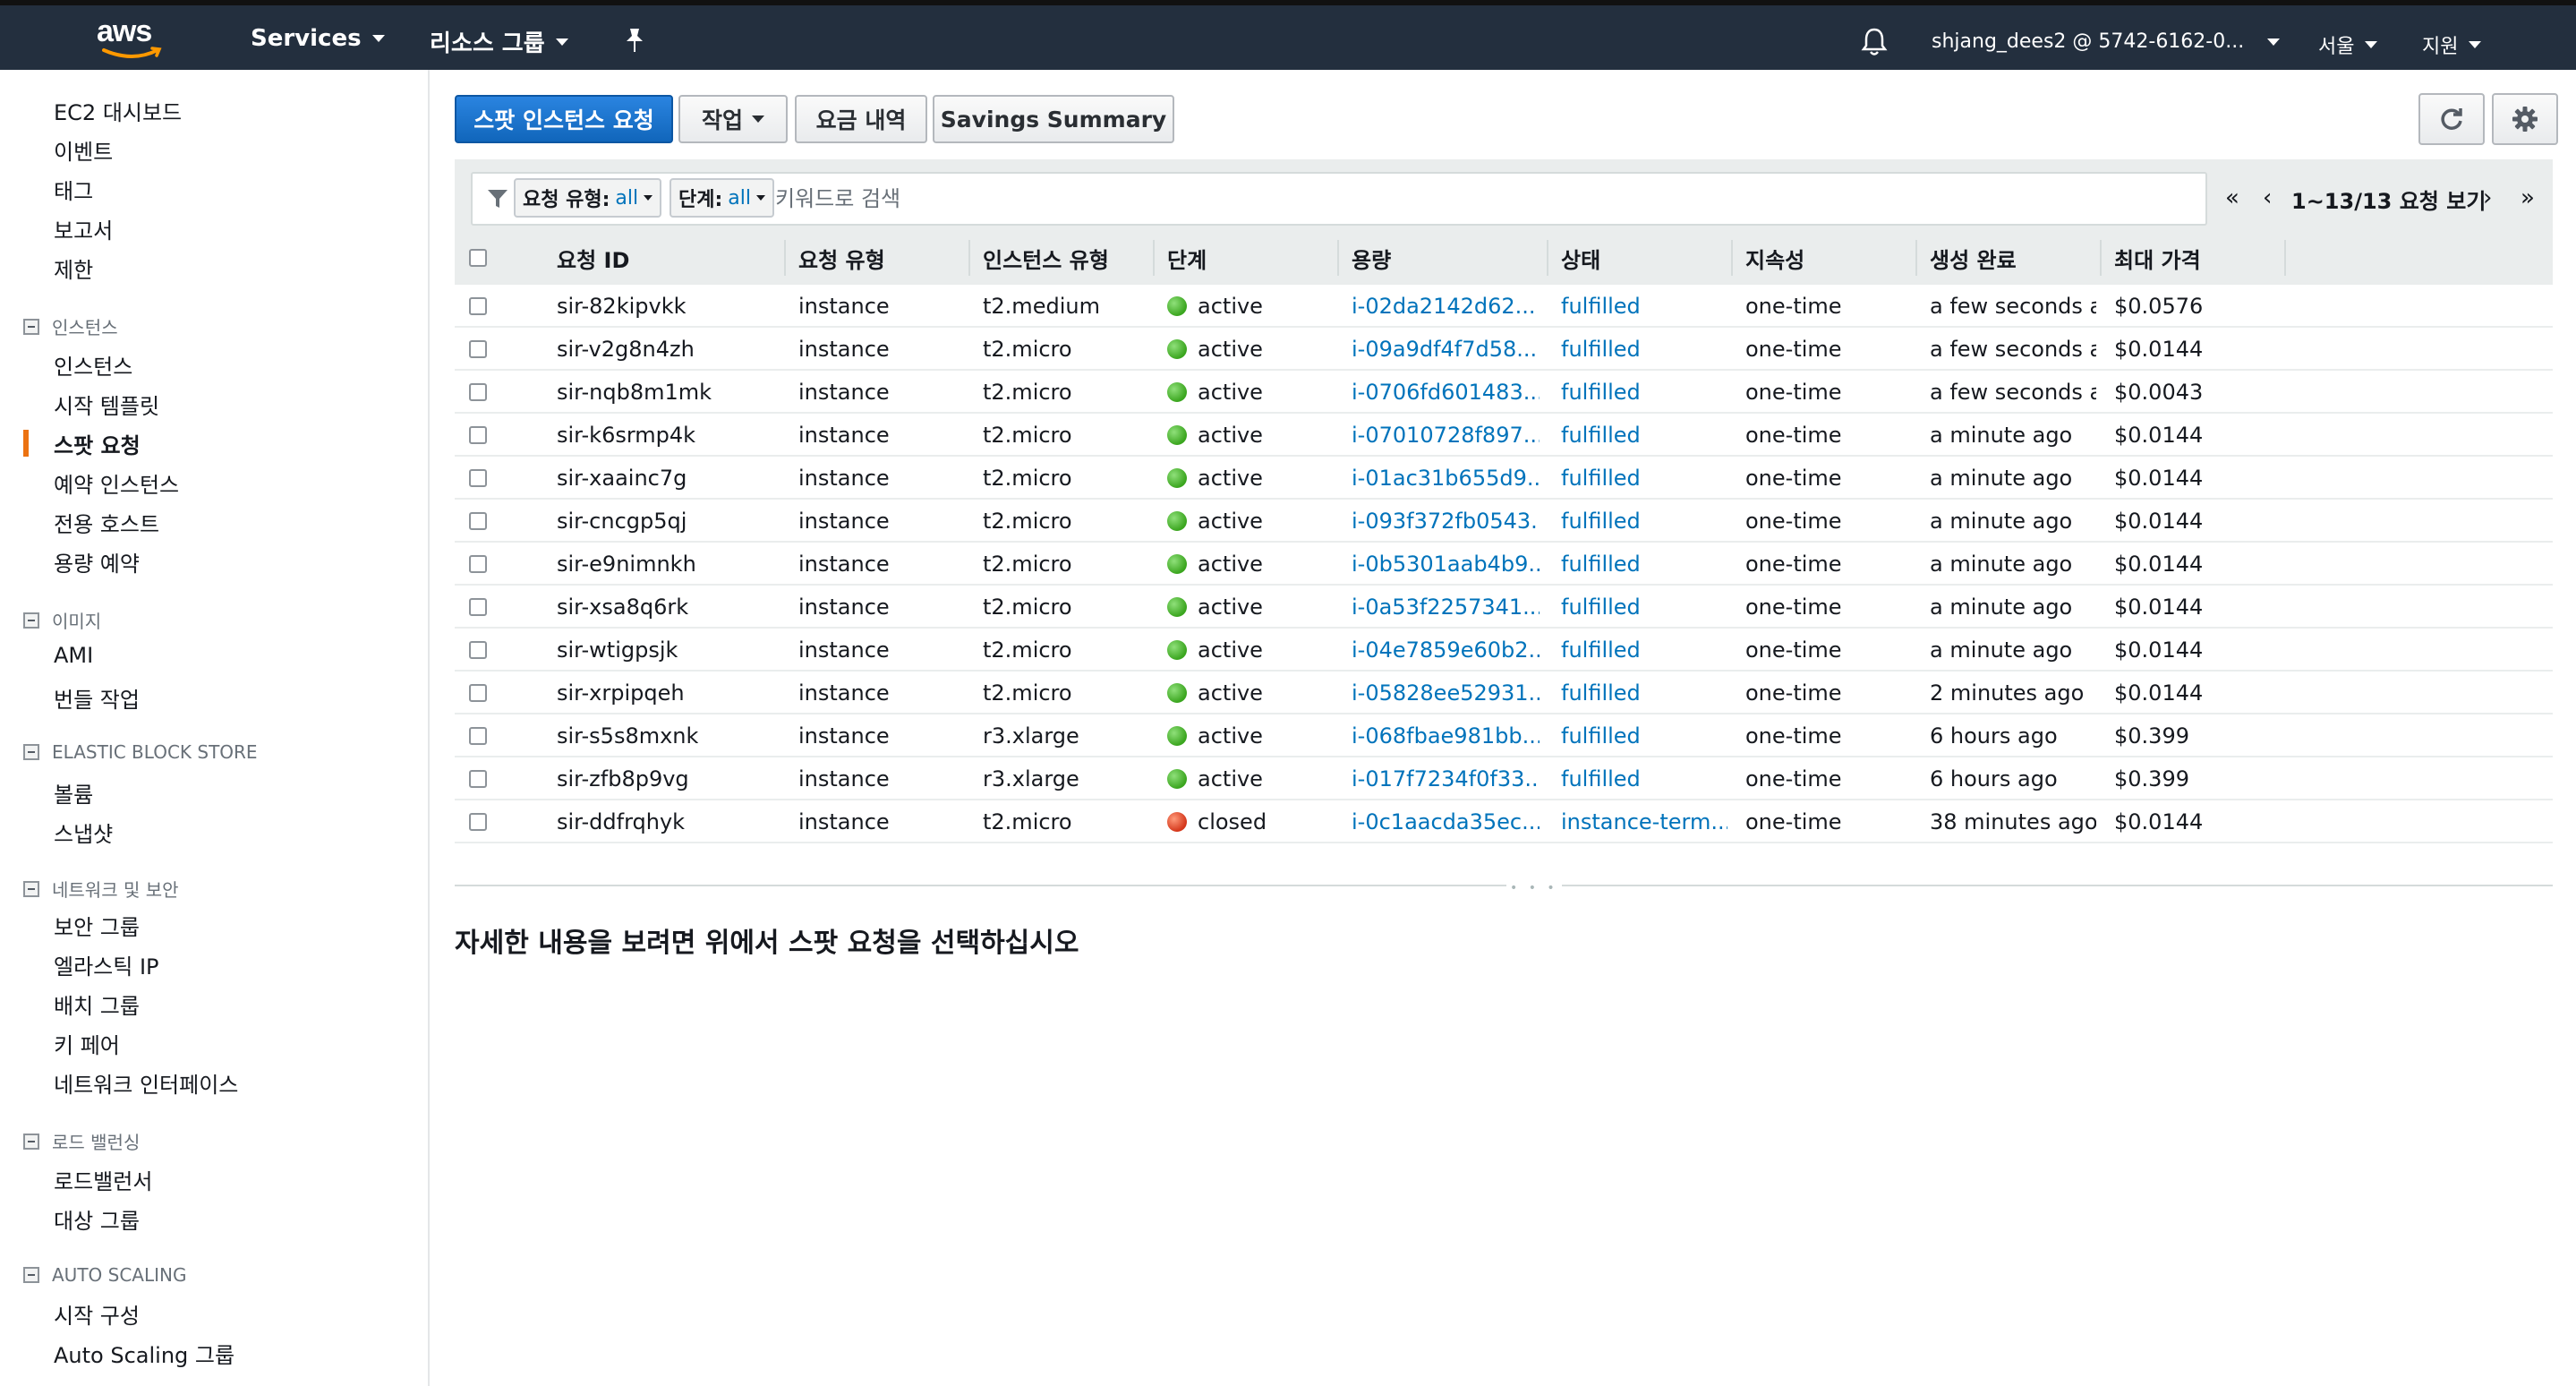 Image resolution: width=2576 pixels, height=1386 pixels. Describe the element at coordinates (73, 655) in the screenshot. I see `sidebar-item-ami: AMI` at that location.